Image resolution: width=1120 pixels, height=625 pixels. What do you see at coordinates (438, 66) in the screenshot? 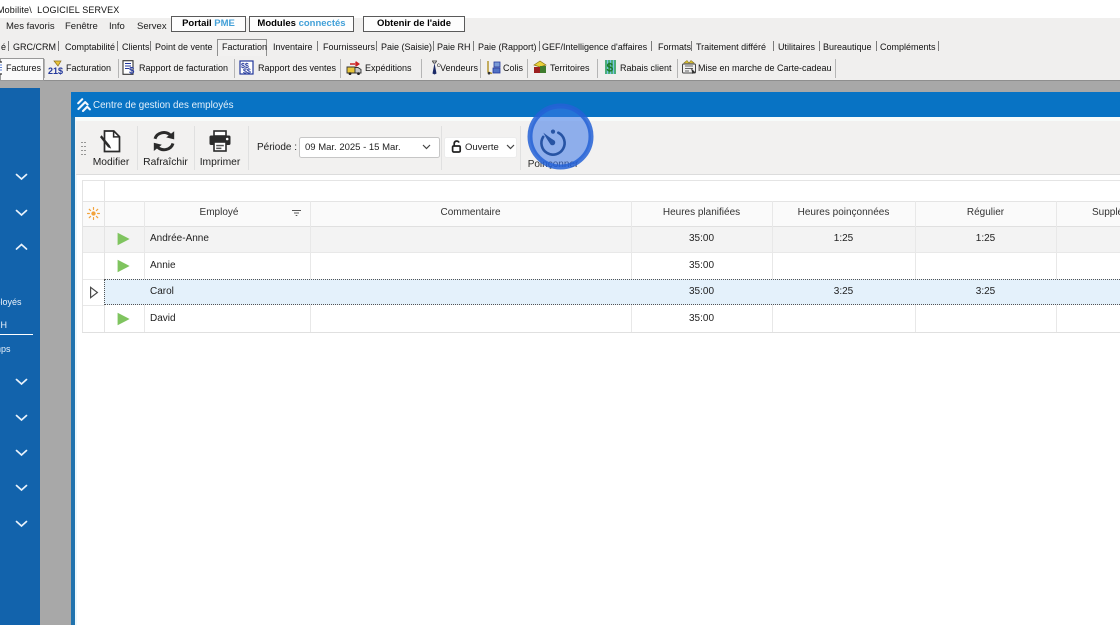
I see `svg-text: c` at bounding box center [438, 66].